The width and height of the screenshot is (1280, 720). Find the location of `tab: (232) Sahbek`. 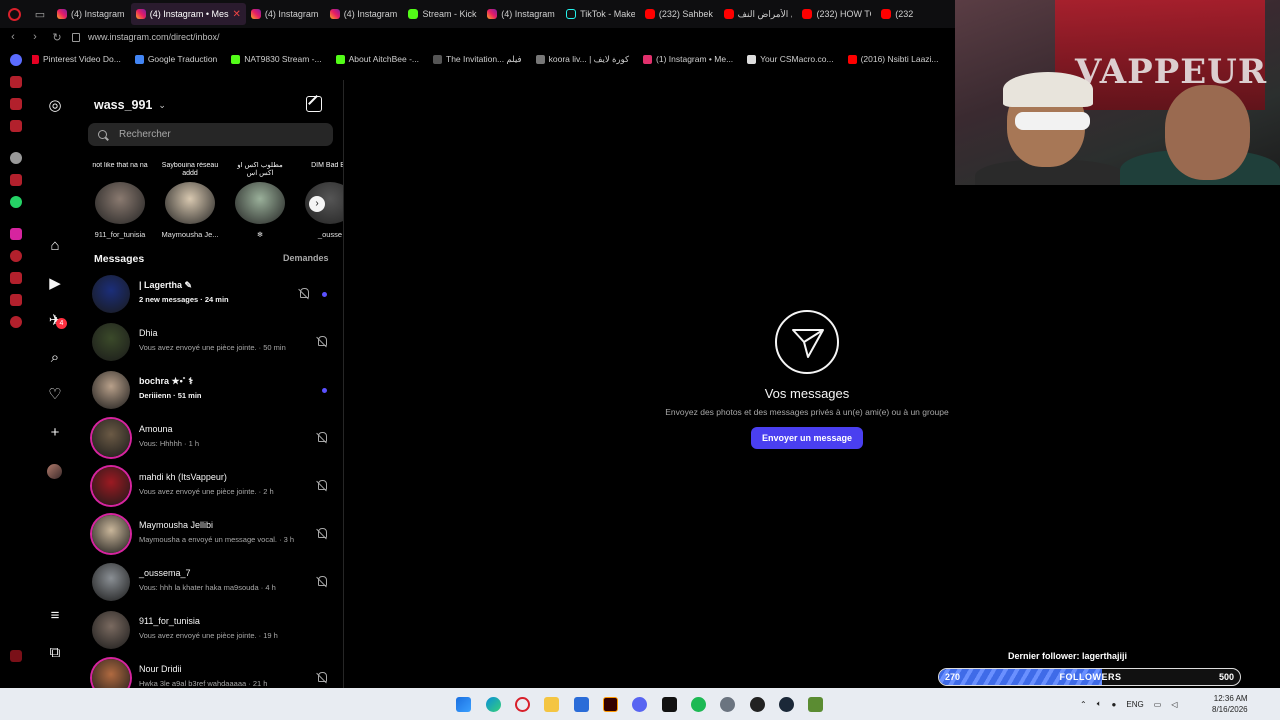

tab: (232) Sahbek is located at coordinates (679, 14).